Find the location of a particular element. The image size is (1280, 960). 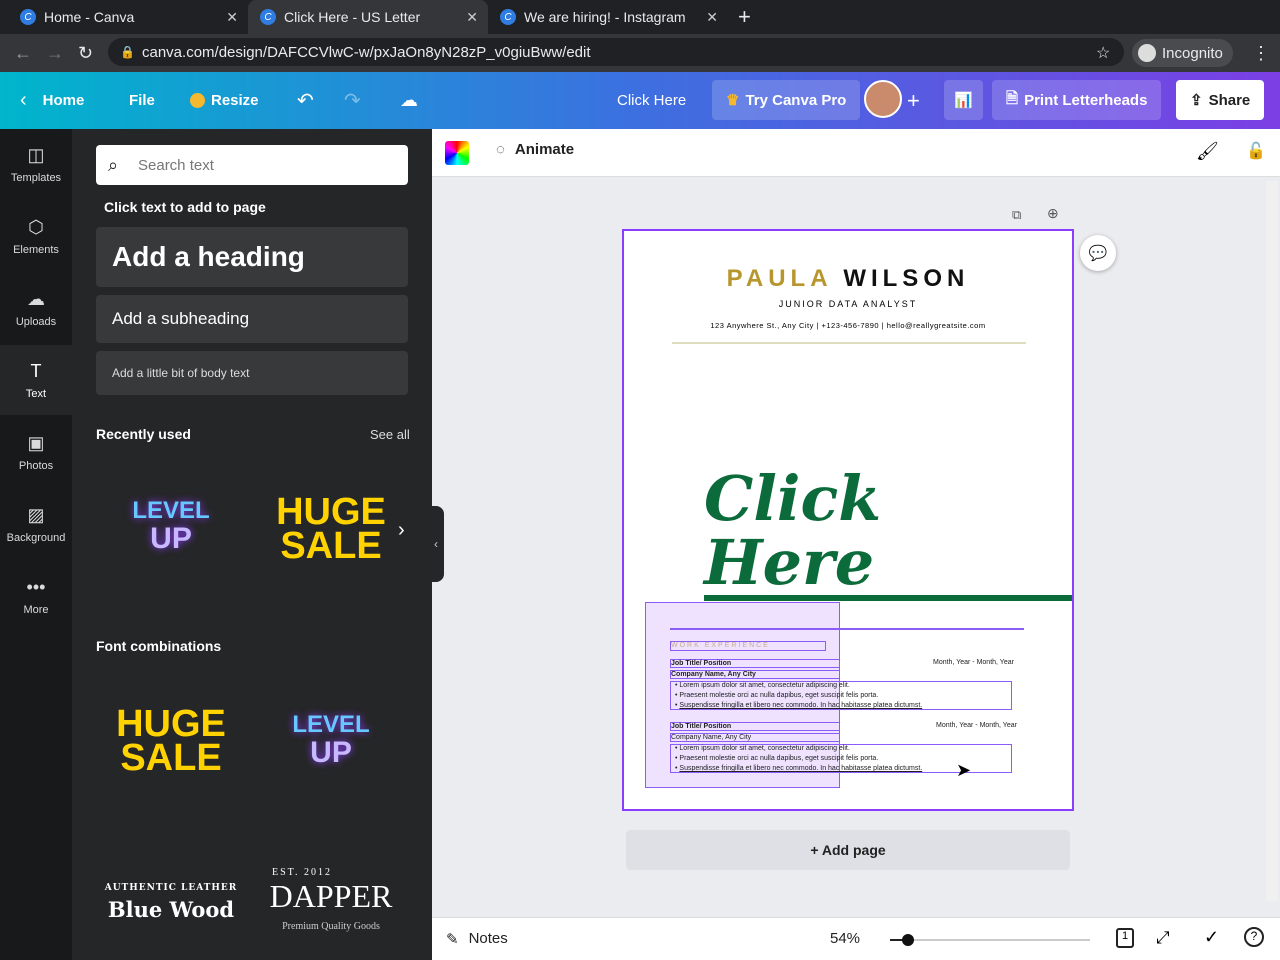

animate-label: Animate is located at coordinates (544, 149).